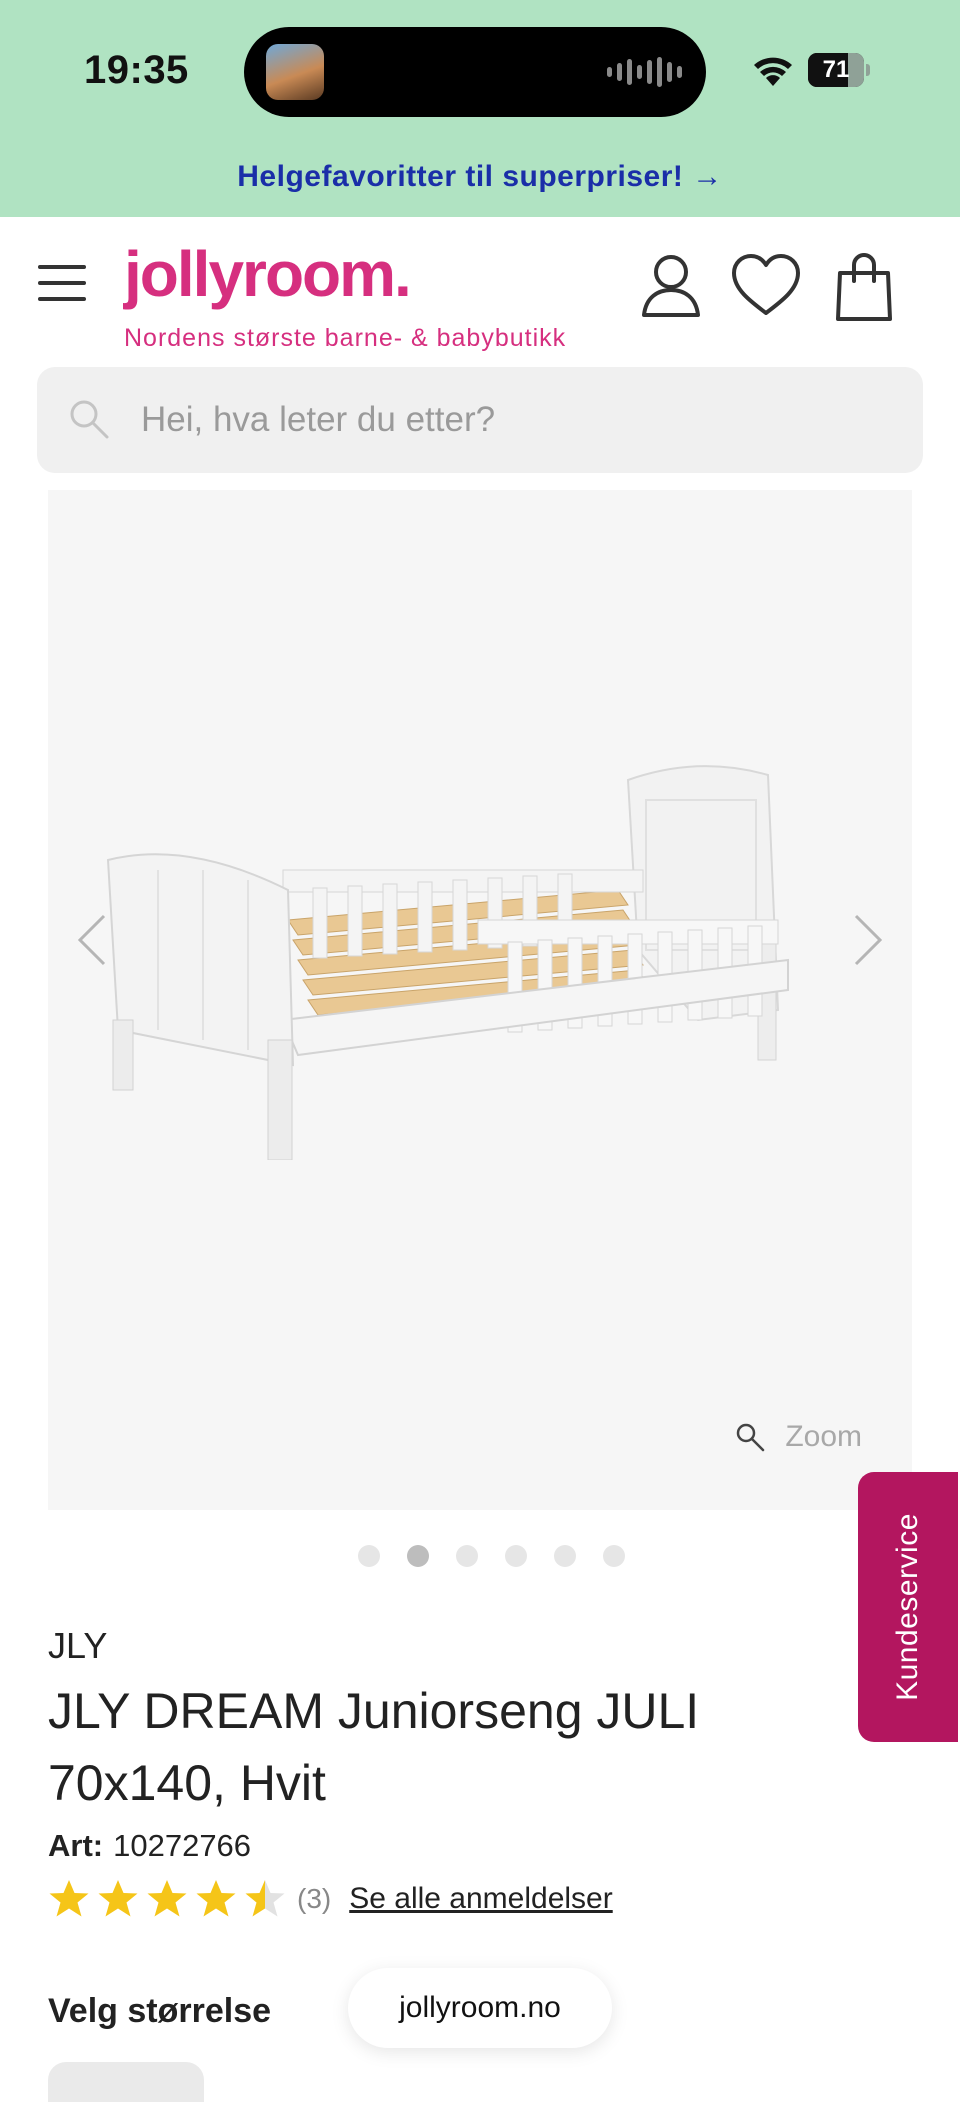  I want to click on product-brand: JLY, so click(77, 1646).